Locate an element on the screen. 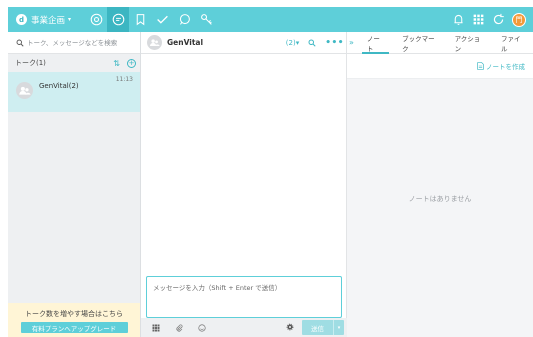 This screenshot has height=337, width=533. workspace-switcher: d 事業企画 ▾ is located at coordinates (43, 20).